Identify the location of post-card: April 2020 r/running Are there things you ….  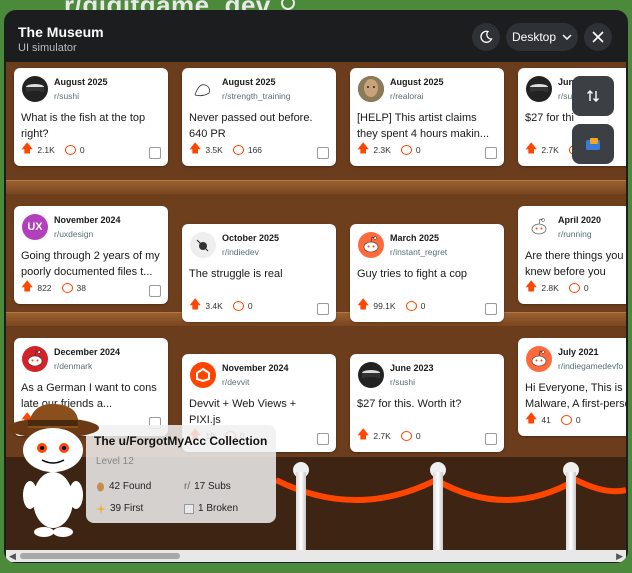
(572, 255).